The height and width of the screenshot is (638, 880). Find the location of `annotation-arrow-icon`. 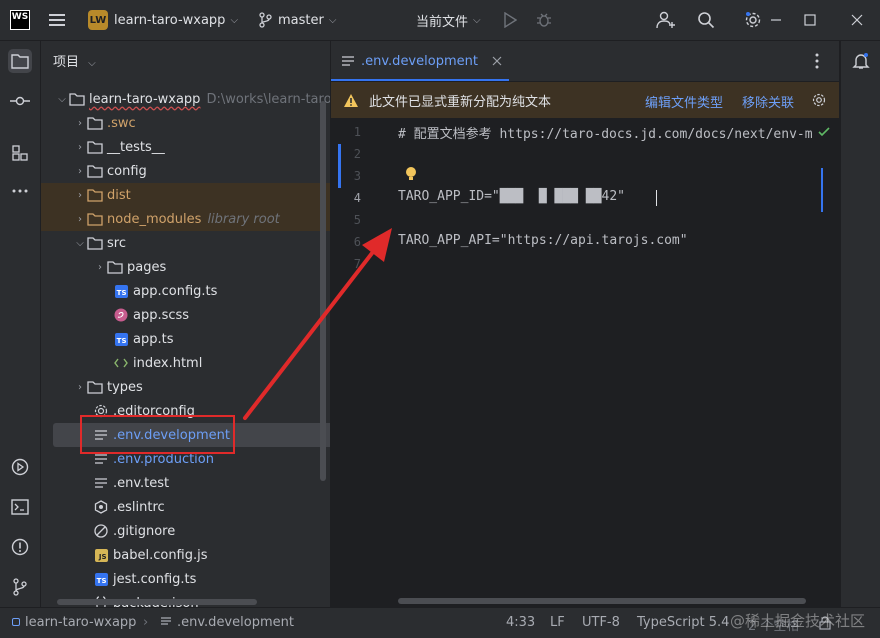

annotation-arrow-icon is located at coordinates (317, 324).